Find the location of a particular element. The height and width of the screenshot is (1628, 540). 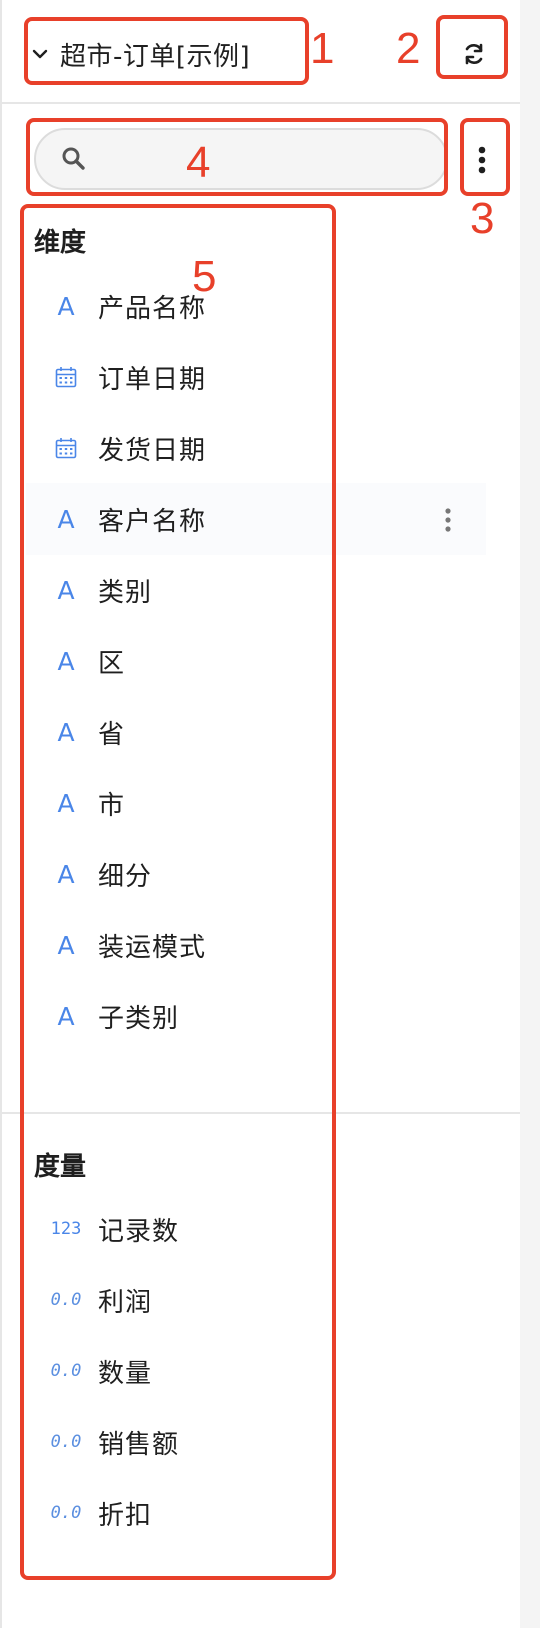

panel-left-border is located at coordinates (1, 814).